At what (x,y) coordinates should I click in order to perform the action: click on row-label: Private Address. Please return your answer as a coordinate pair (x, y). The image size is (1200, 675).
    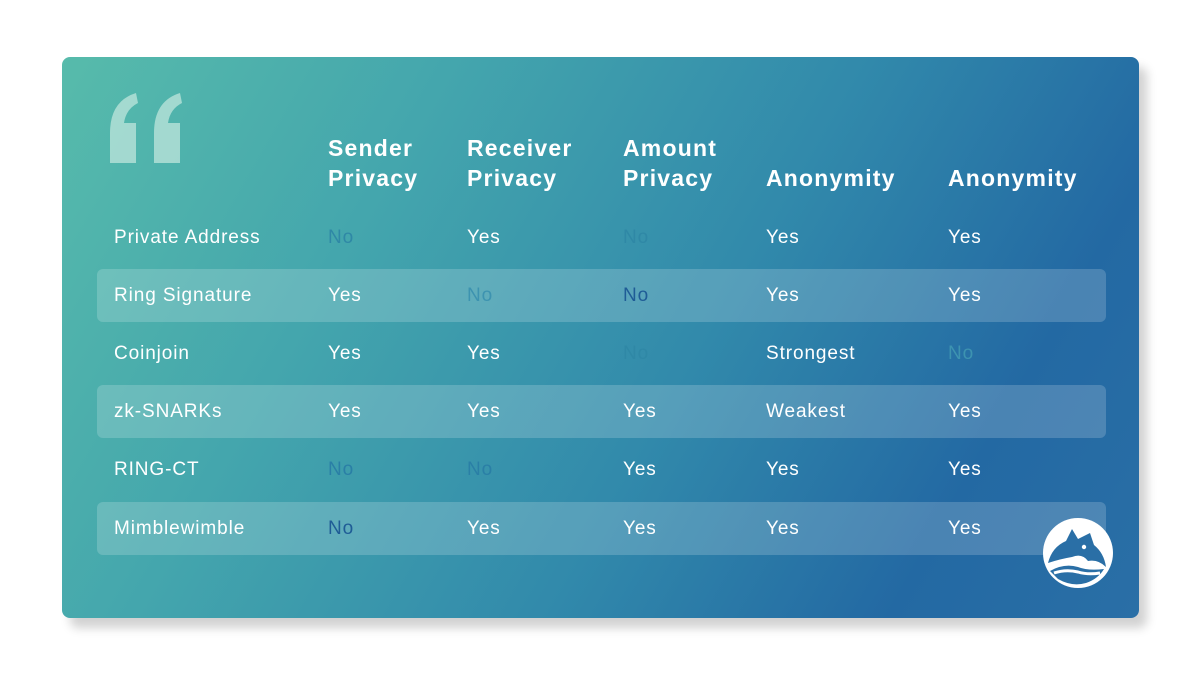
    Looking at the image, I should click on (187, 237).